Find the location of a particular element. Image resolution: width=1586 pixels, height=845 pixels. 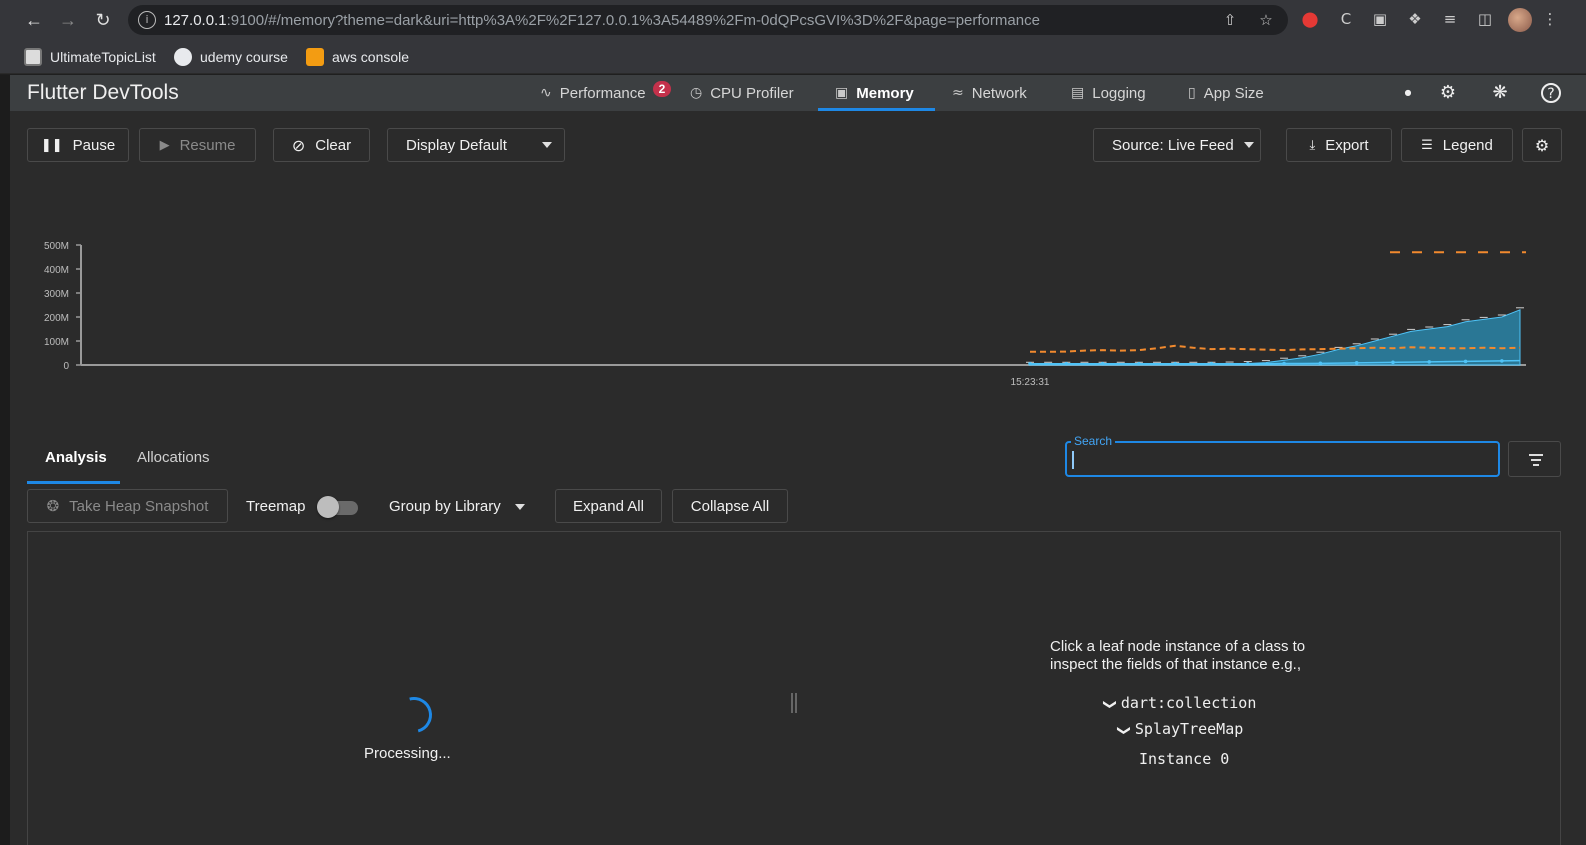

y-tick-label: 100M is located at coordinates (56, 342).